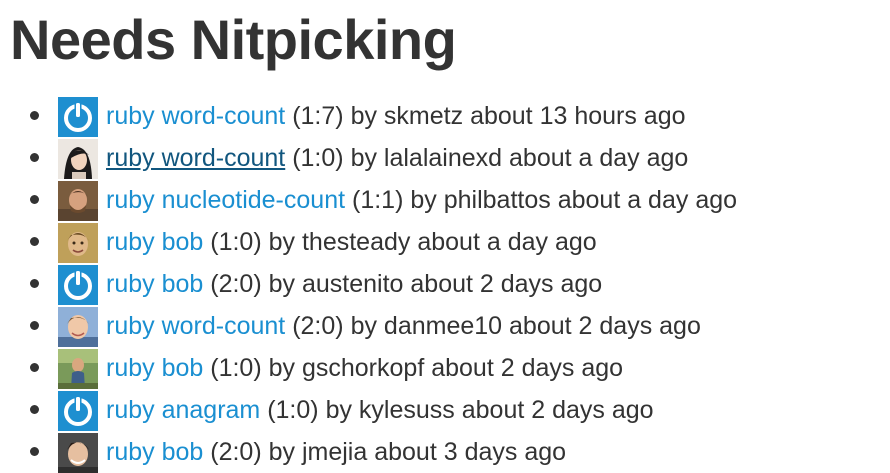 This screenshot has height=473, width=890. Describe the element at coordinates (578, 116) in the screenshot. I see `timestamp: about 13 hours ago` at that location.